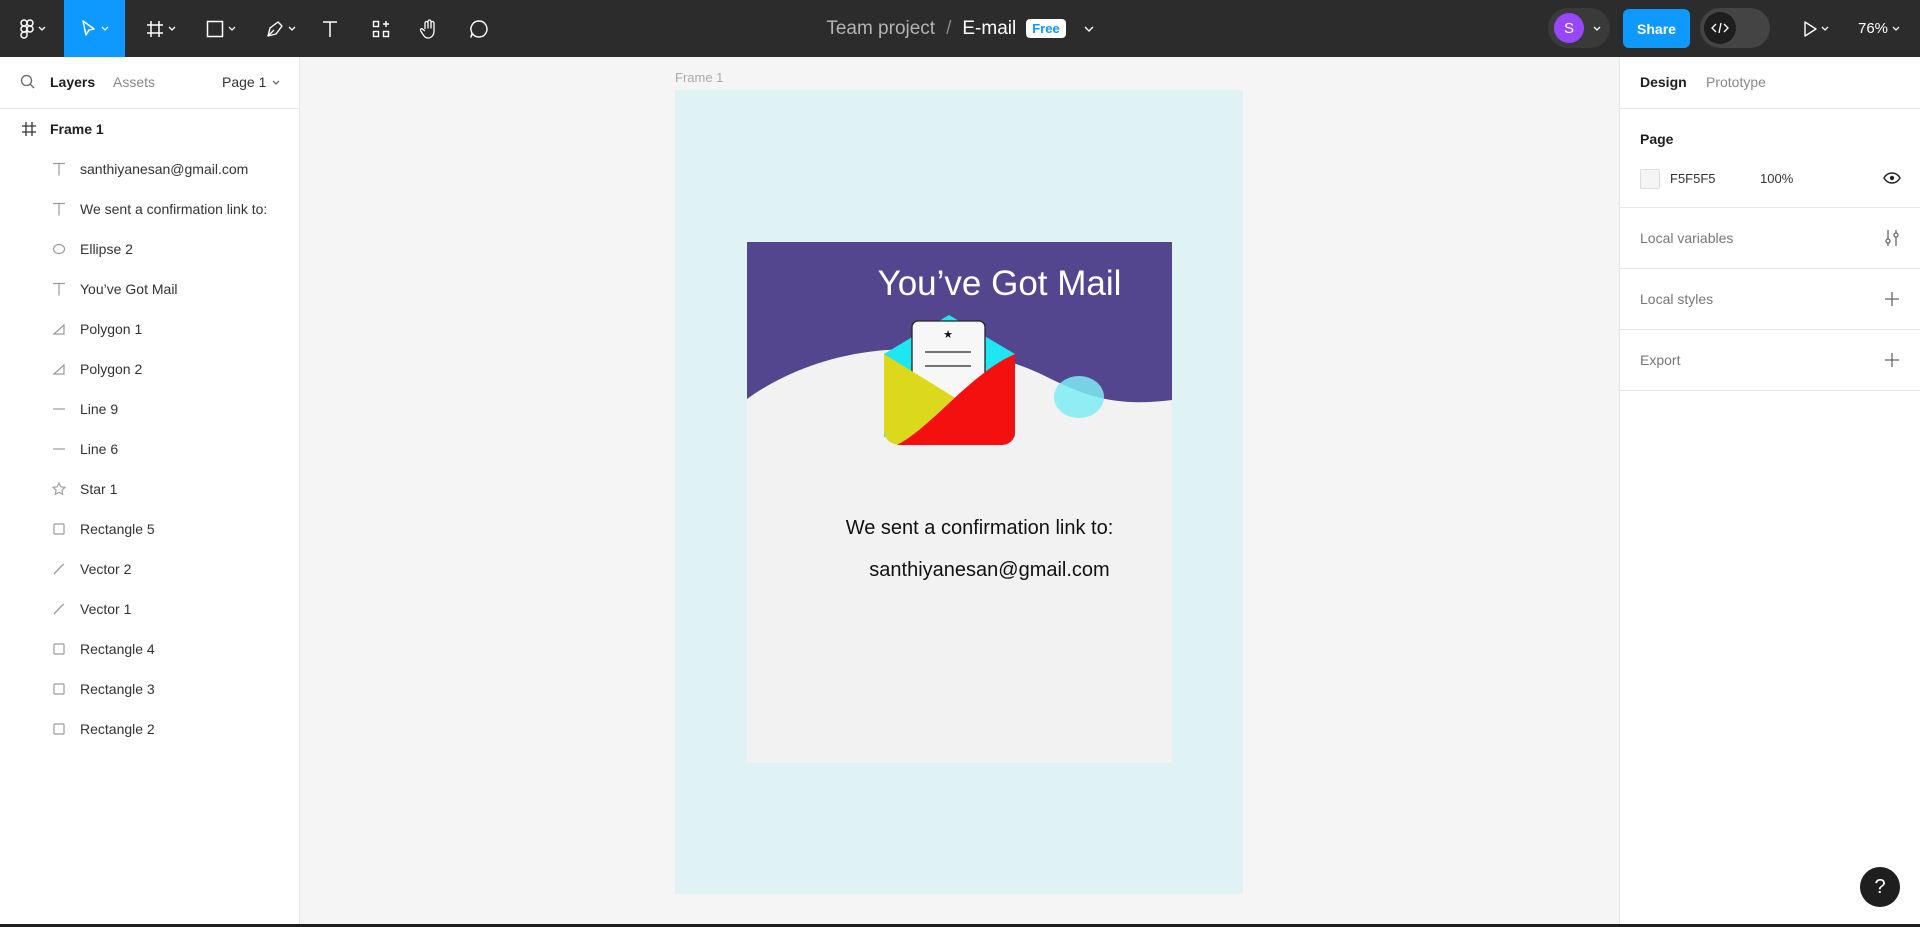  I want to click on layer-name: Rectangle 5, so click(117, 529).